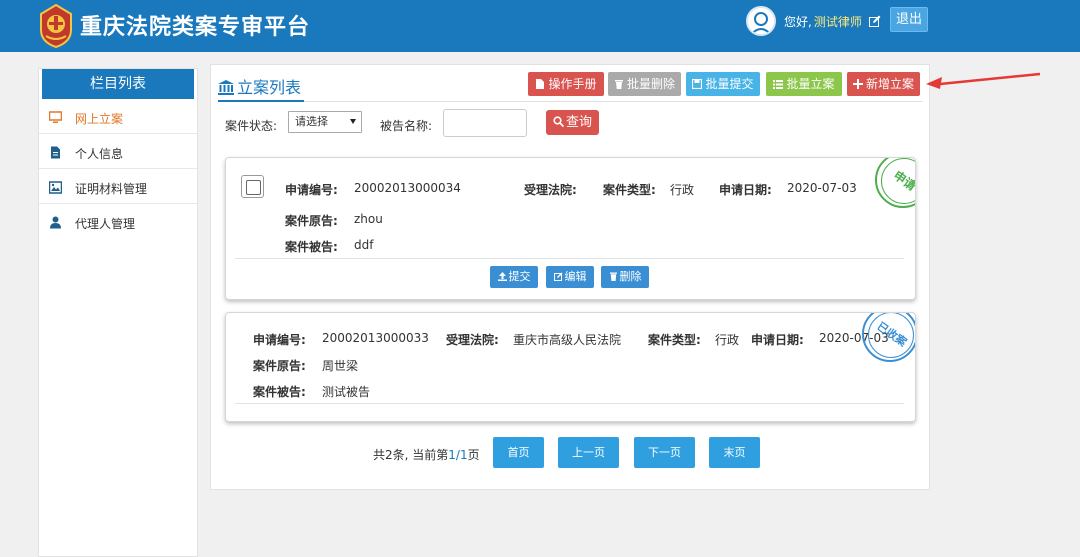 This screenshot has height=557, width=1080. Describe the element at coordinates (588, 452) in the screenshot. I see `prev-page-button: 上一页` at that location.